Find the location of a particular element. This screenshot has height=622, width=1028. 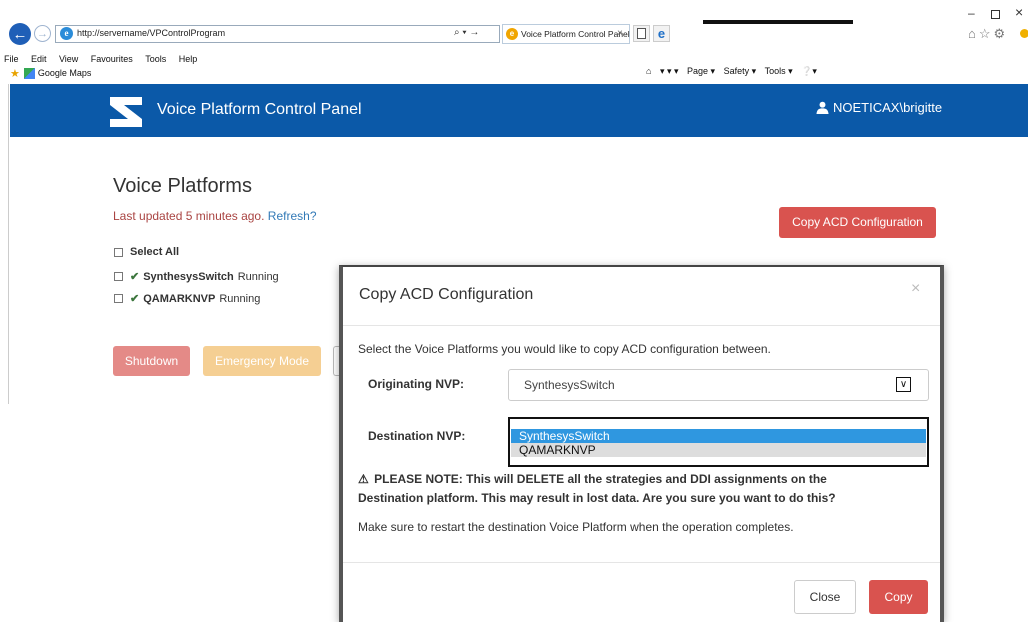

modal-header-divider is located at coordinates (641, 325).